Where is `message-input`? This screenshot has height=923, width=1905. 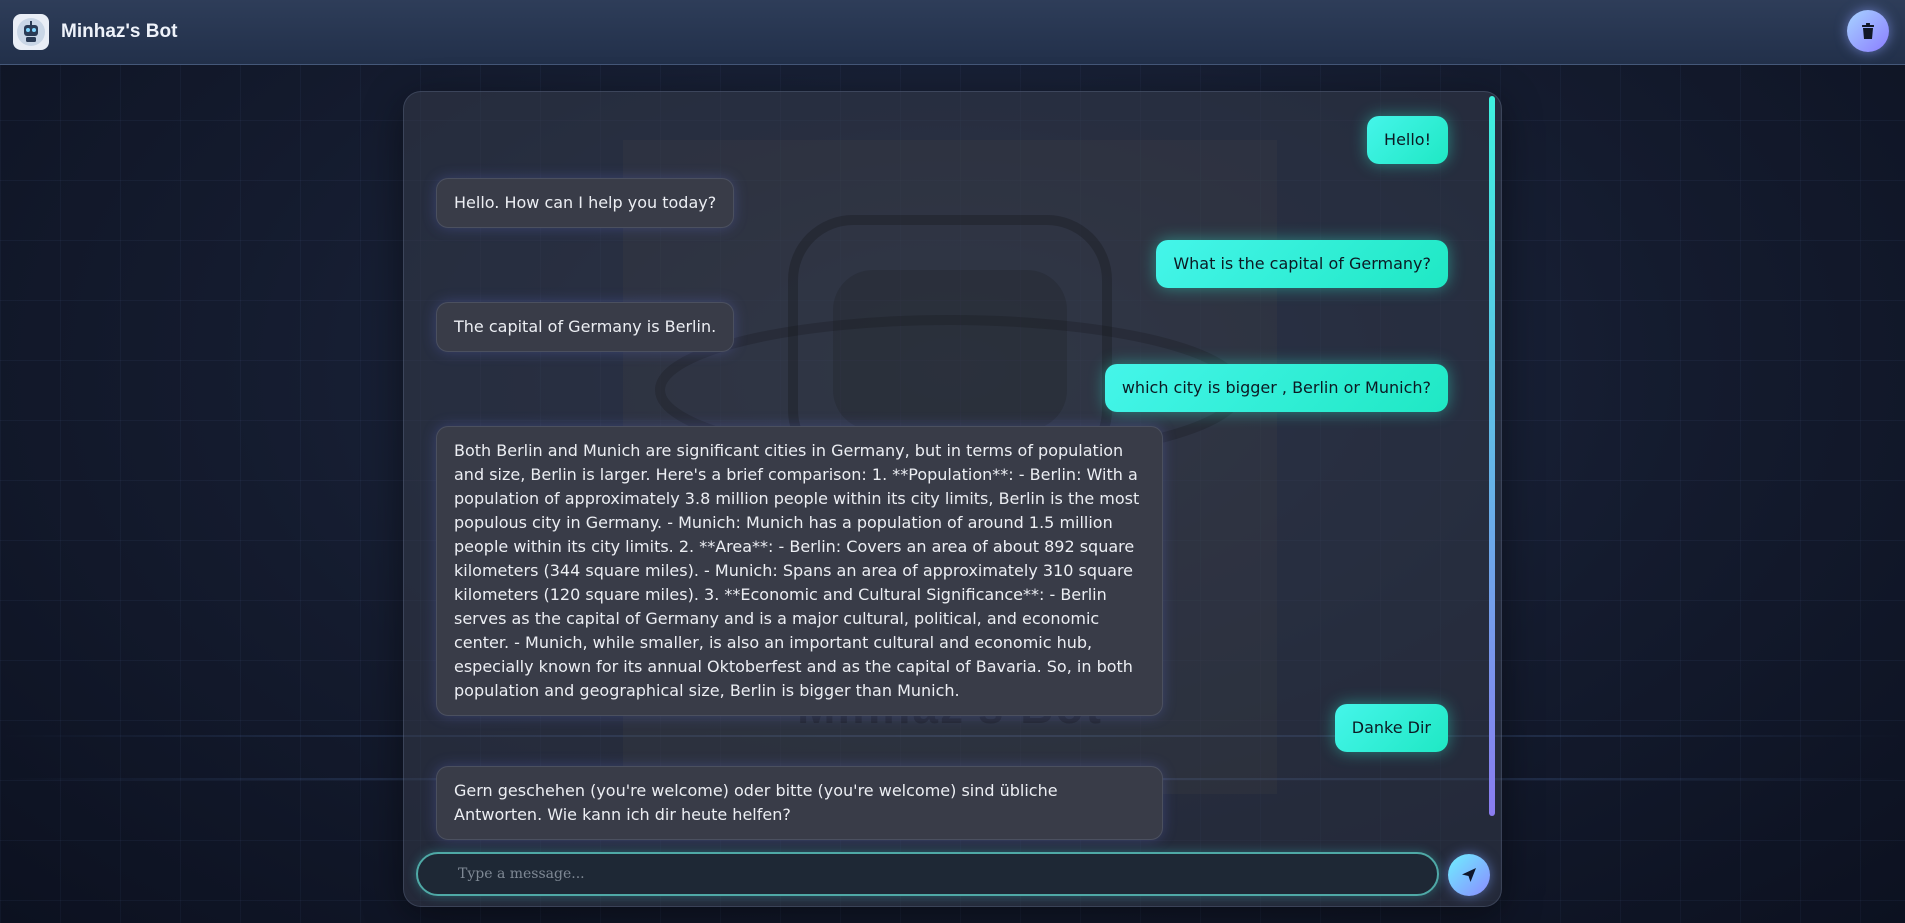 message-input is located at coordinates (927, 874).